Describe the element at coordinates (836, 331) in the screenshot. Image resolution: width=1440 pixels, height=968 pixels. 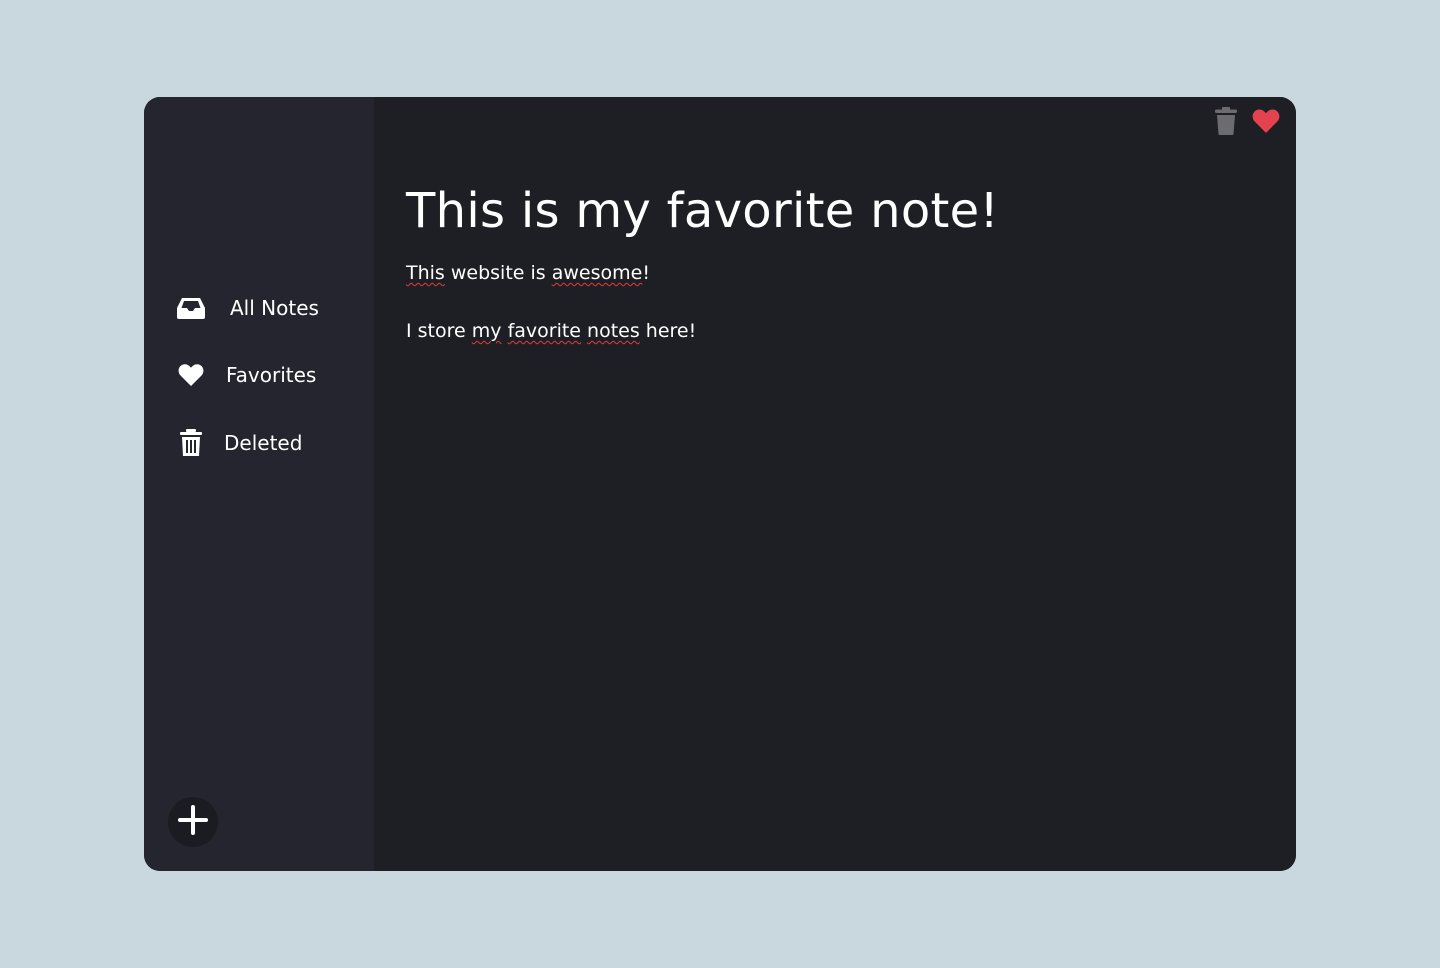
I see `note-paragraph: I store my favorite notes here!` at that location.